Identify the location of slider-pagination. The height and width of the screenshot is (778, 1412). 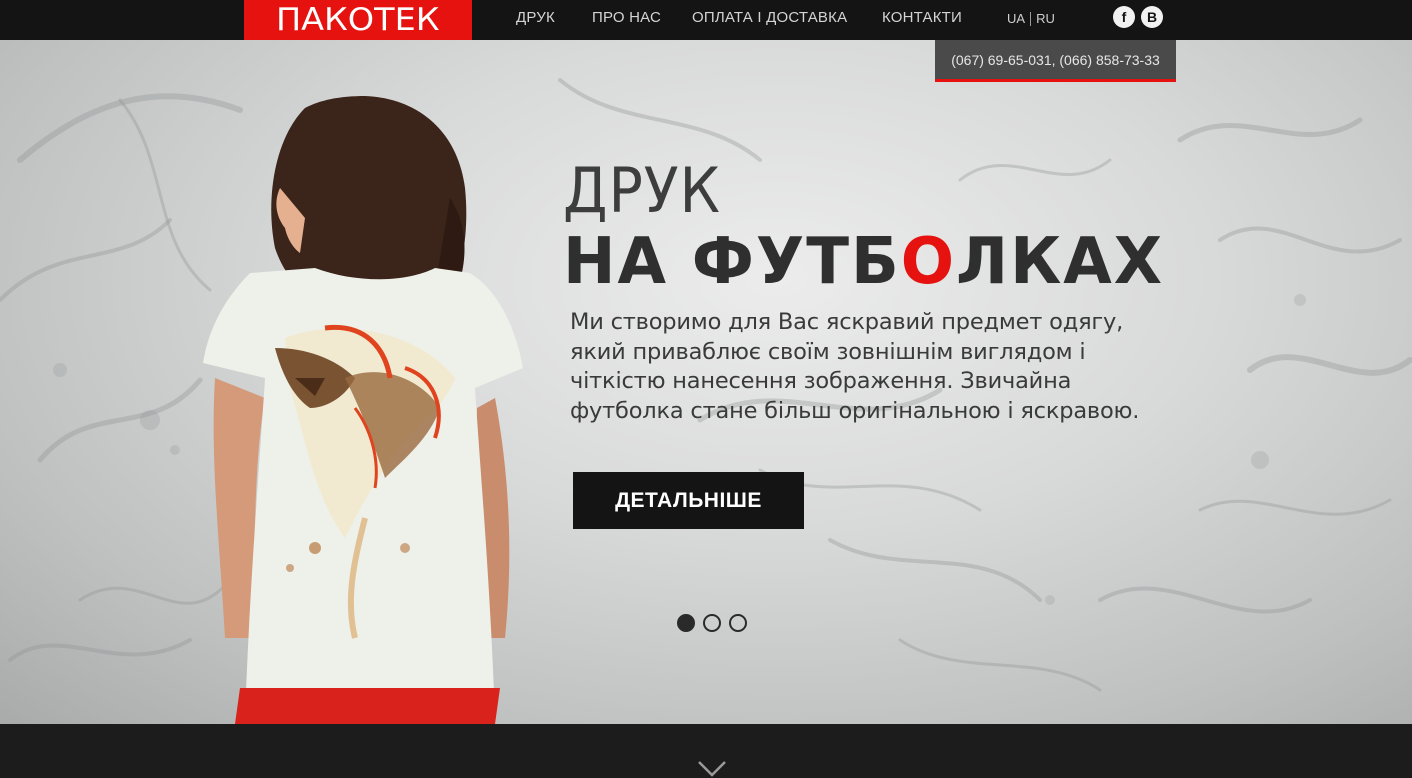
(712, 623).